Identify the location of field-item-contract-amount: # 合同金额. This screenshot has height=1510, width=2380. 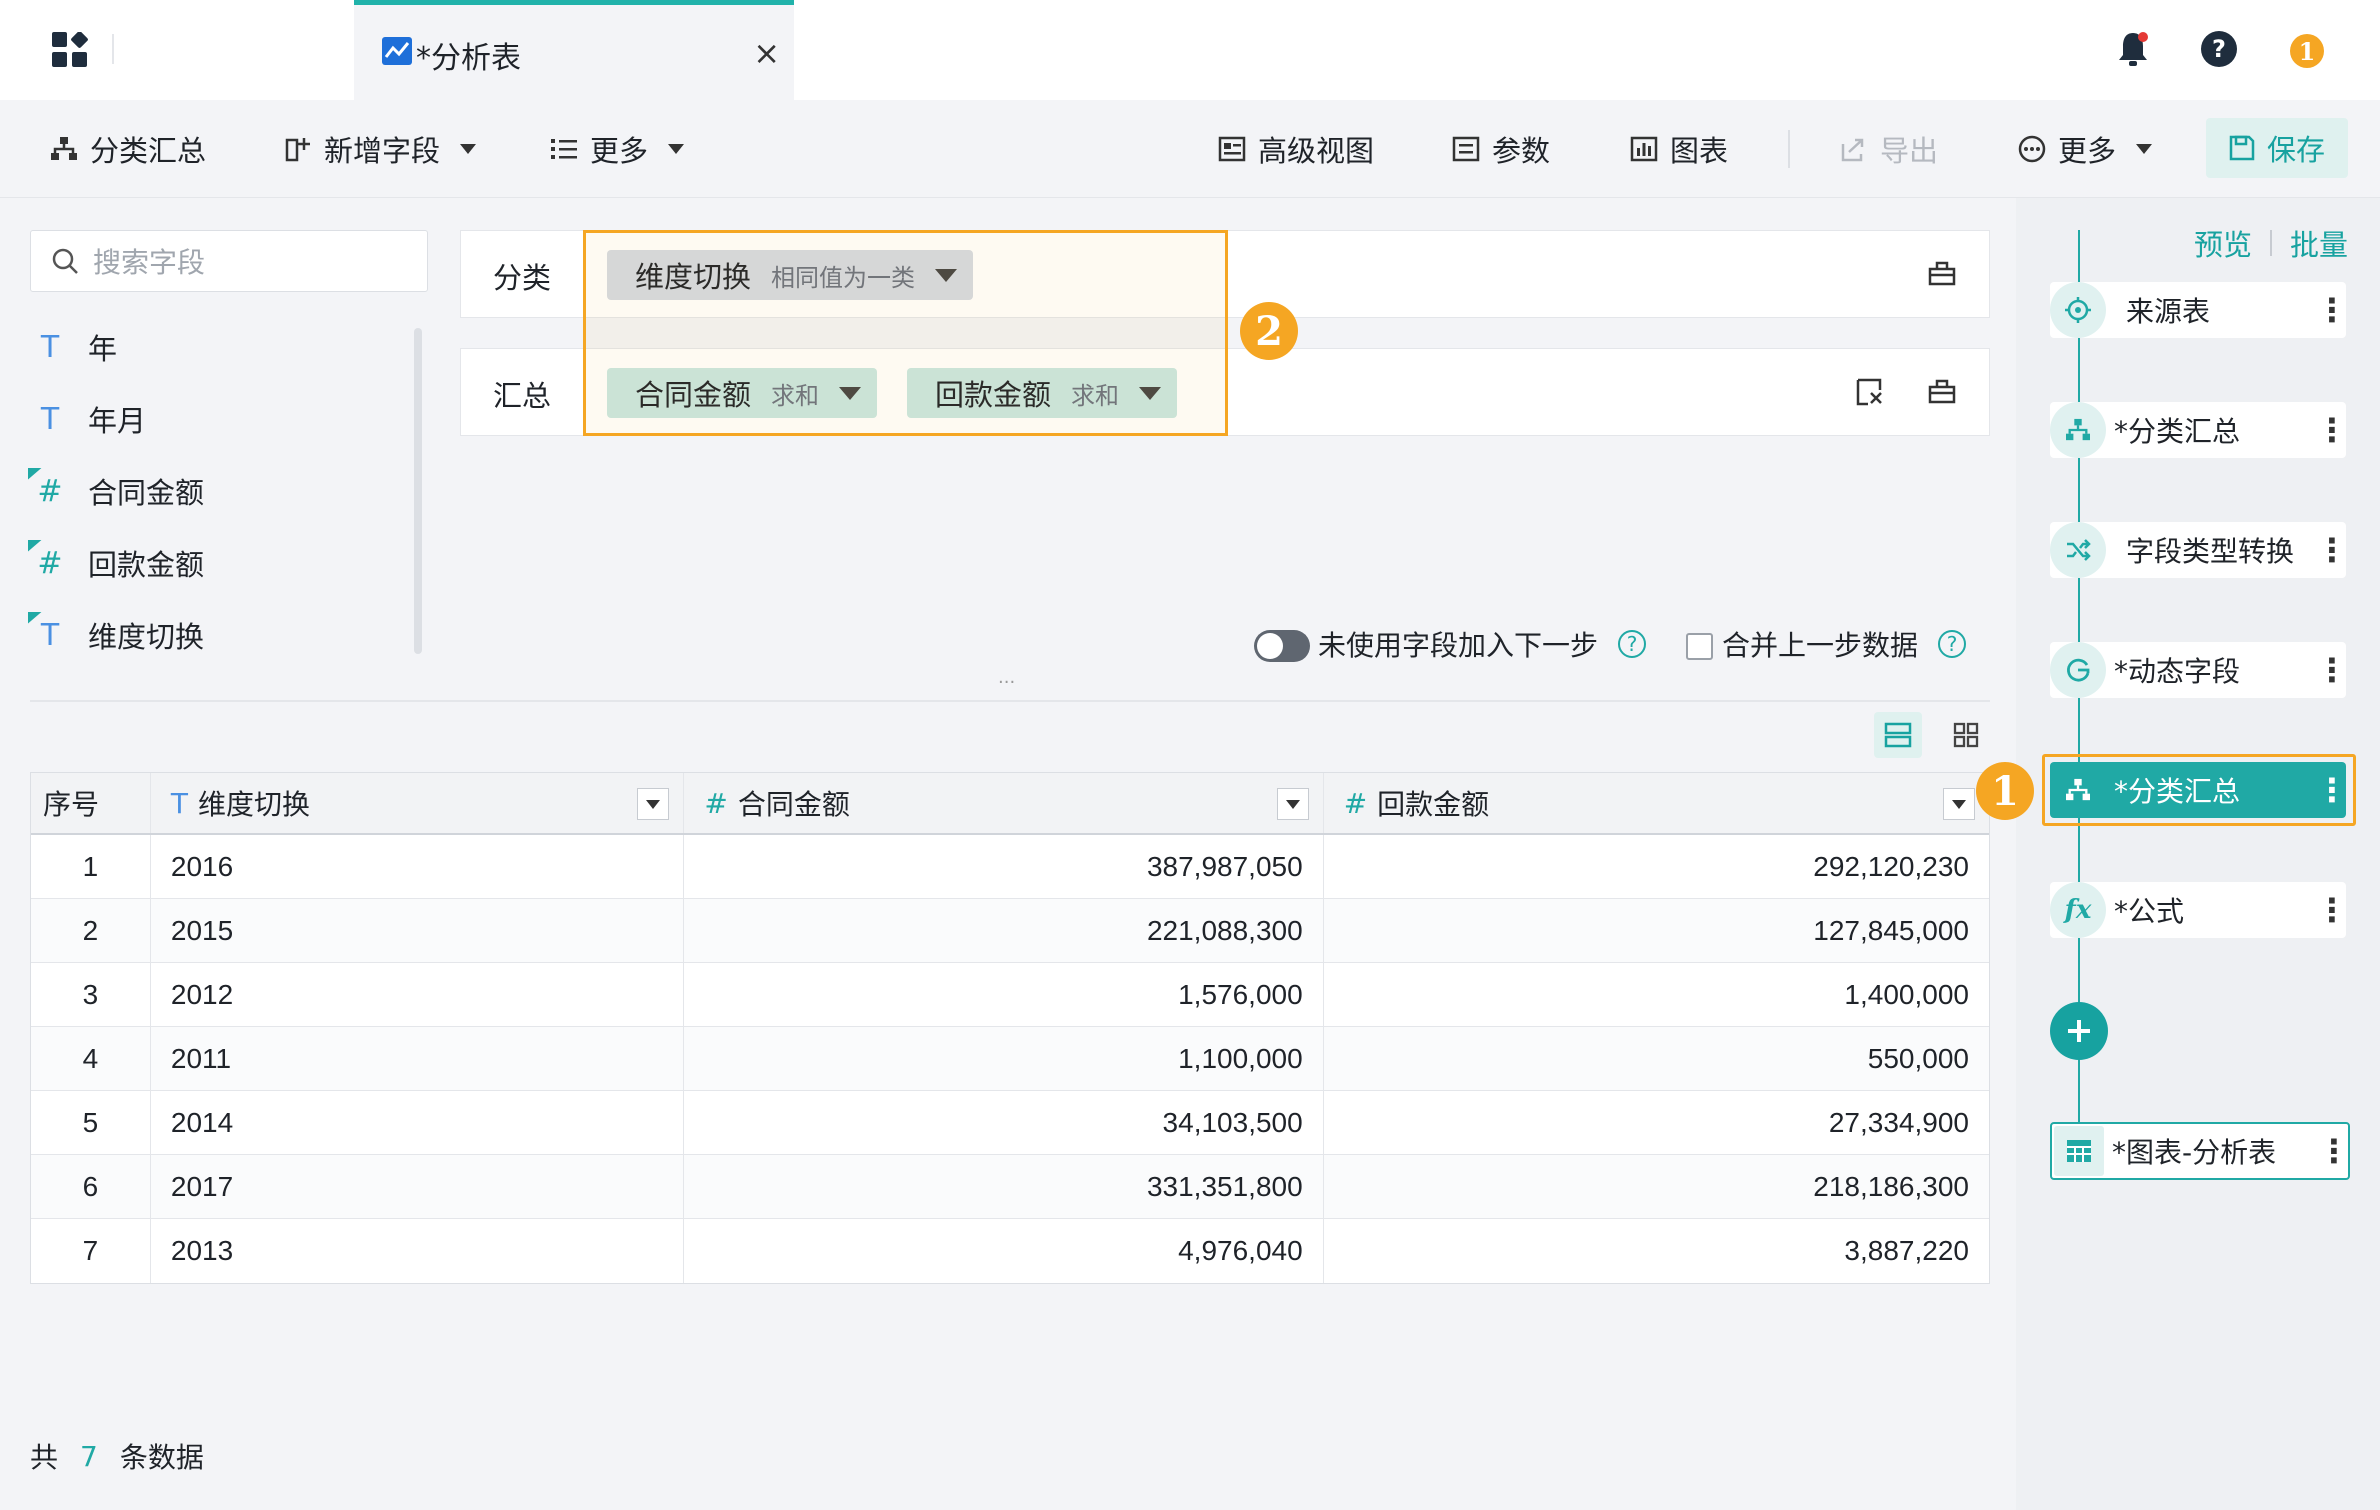
(116, 491).